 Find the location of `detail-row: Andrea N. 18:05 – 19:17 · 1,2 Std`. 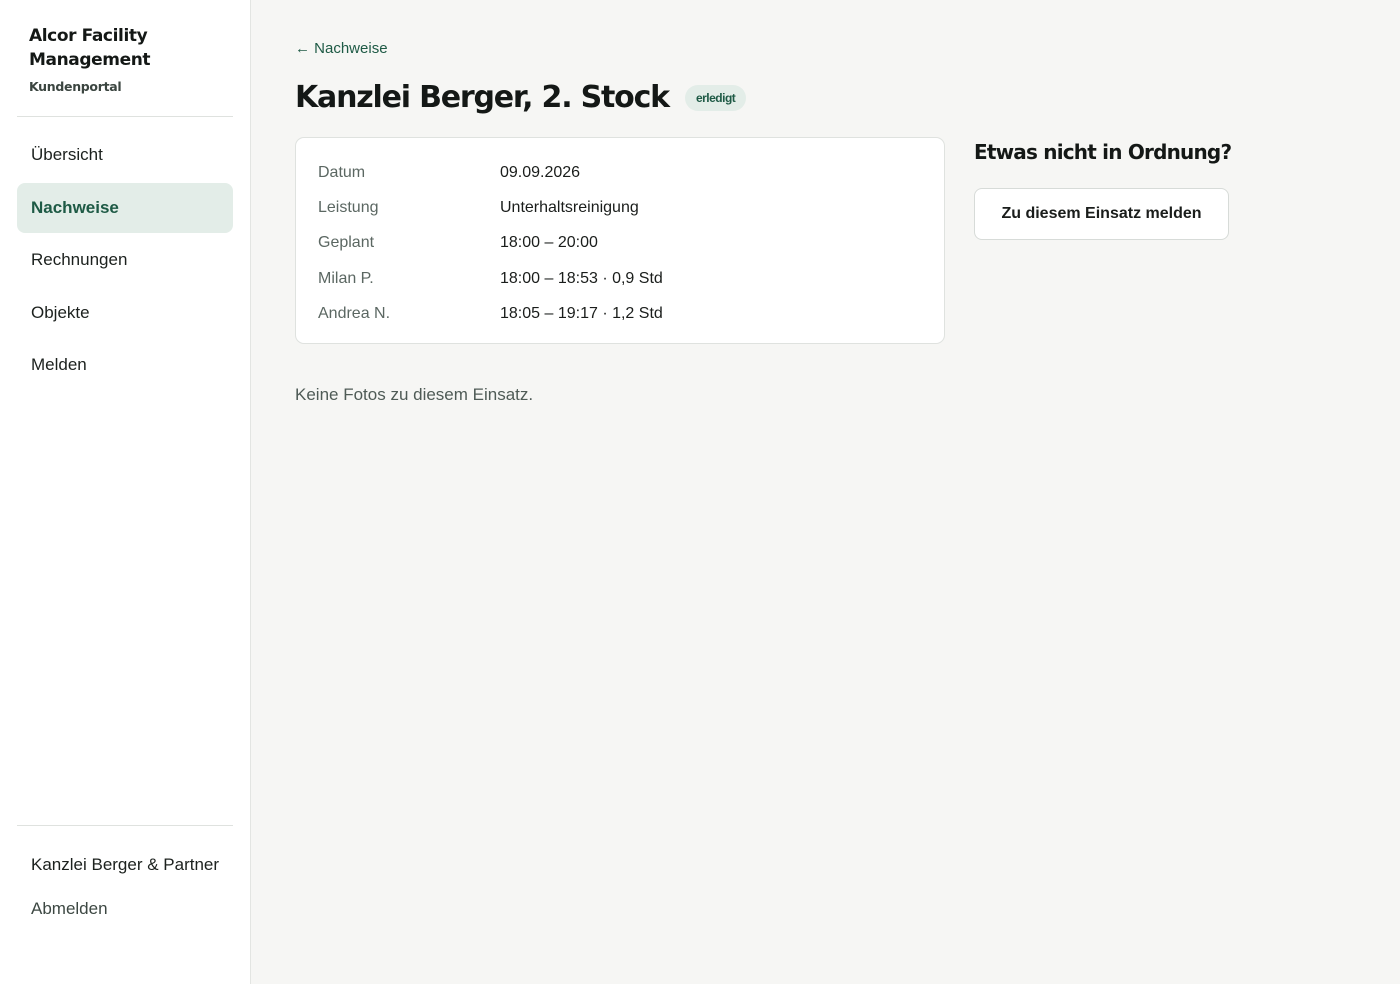

detail-row: Andrea N. 18:05 – 19:17 · 1,2 Std is located at coordinates (620, 313).